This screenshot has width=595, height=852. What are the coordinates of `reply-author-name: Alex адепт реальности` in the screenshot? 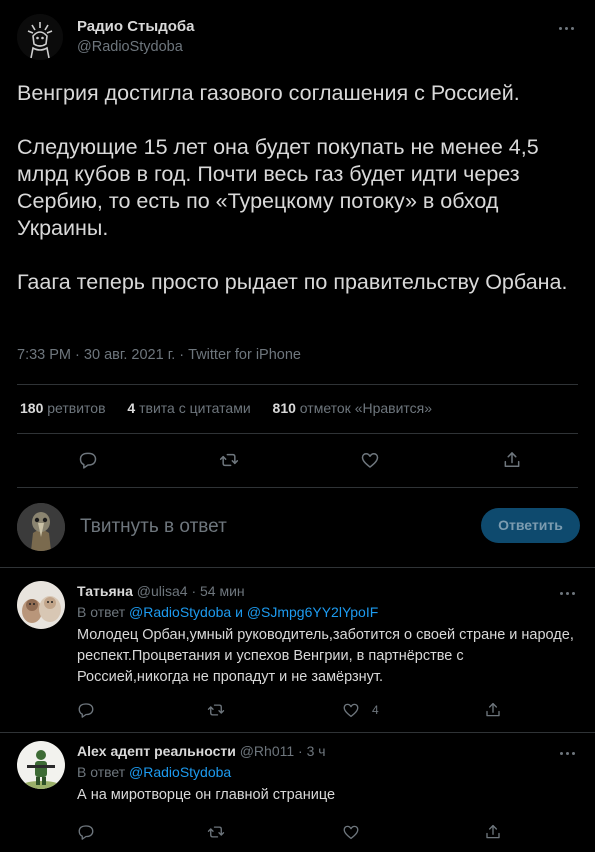 It's located at (156, 751).